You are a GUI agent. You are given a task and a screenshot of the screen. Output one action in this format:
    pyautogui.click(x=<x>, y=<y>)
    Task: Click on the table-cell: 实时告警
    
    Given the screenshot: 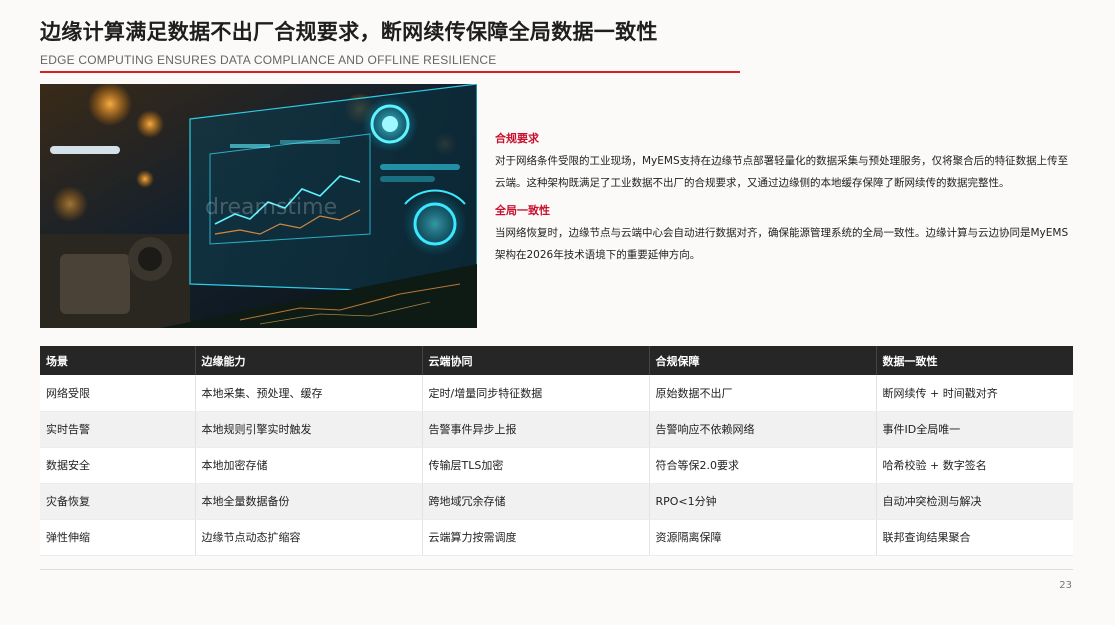 What is the action you would take?
    pyautogui.click(x=118, y=429)
    